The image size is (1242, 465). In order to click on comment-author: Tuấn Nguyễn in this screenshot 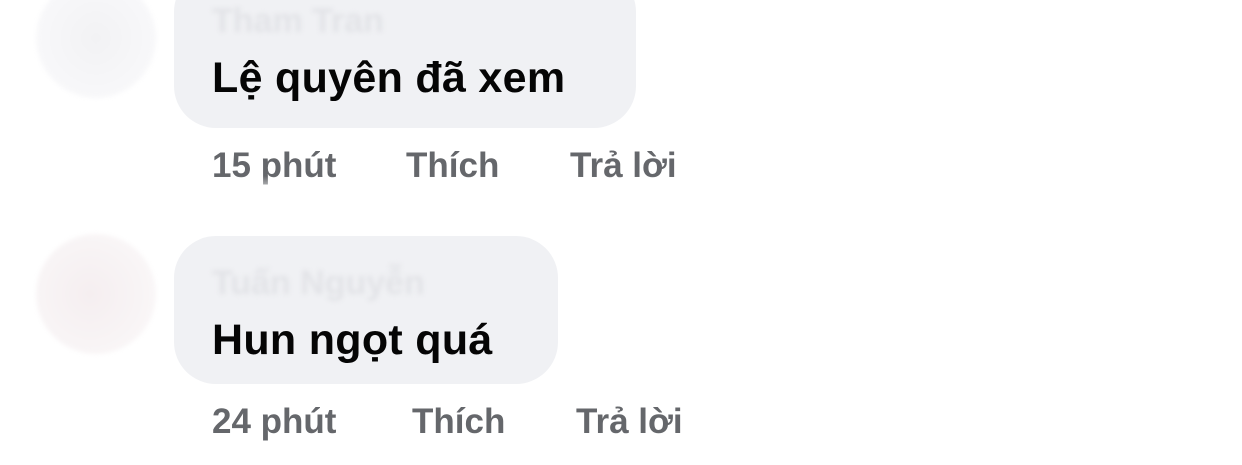, I will do `click(318, 283)`.